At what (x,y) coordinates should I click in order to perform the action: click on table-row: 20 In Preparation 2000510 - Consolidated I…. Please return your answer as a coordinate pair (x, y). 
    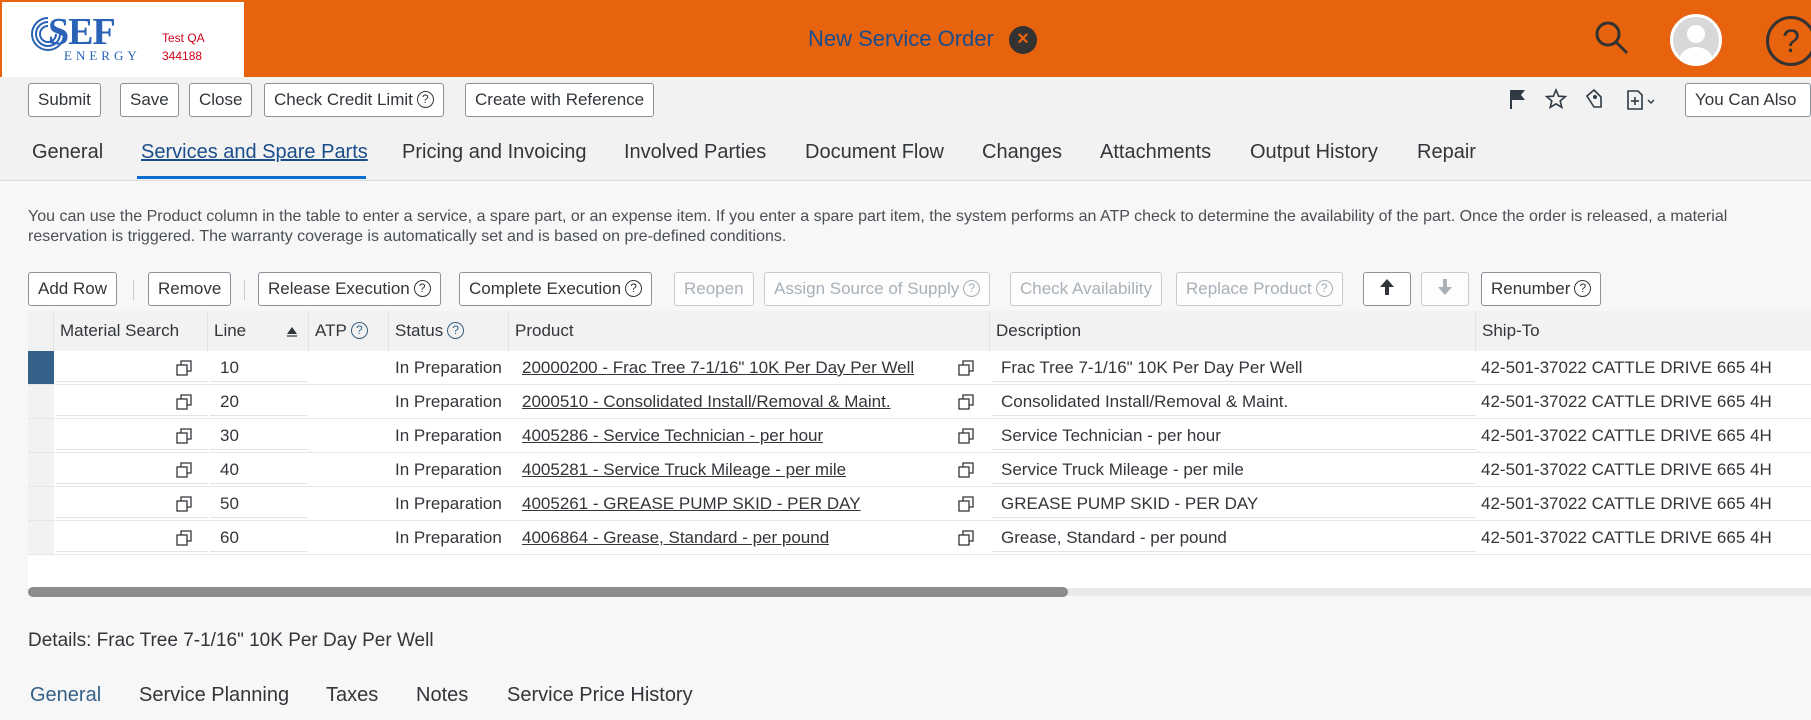
    Looking at the image, I should click on (919, 402).